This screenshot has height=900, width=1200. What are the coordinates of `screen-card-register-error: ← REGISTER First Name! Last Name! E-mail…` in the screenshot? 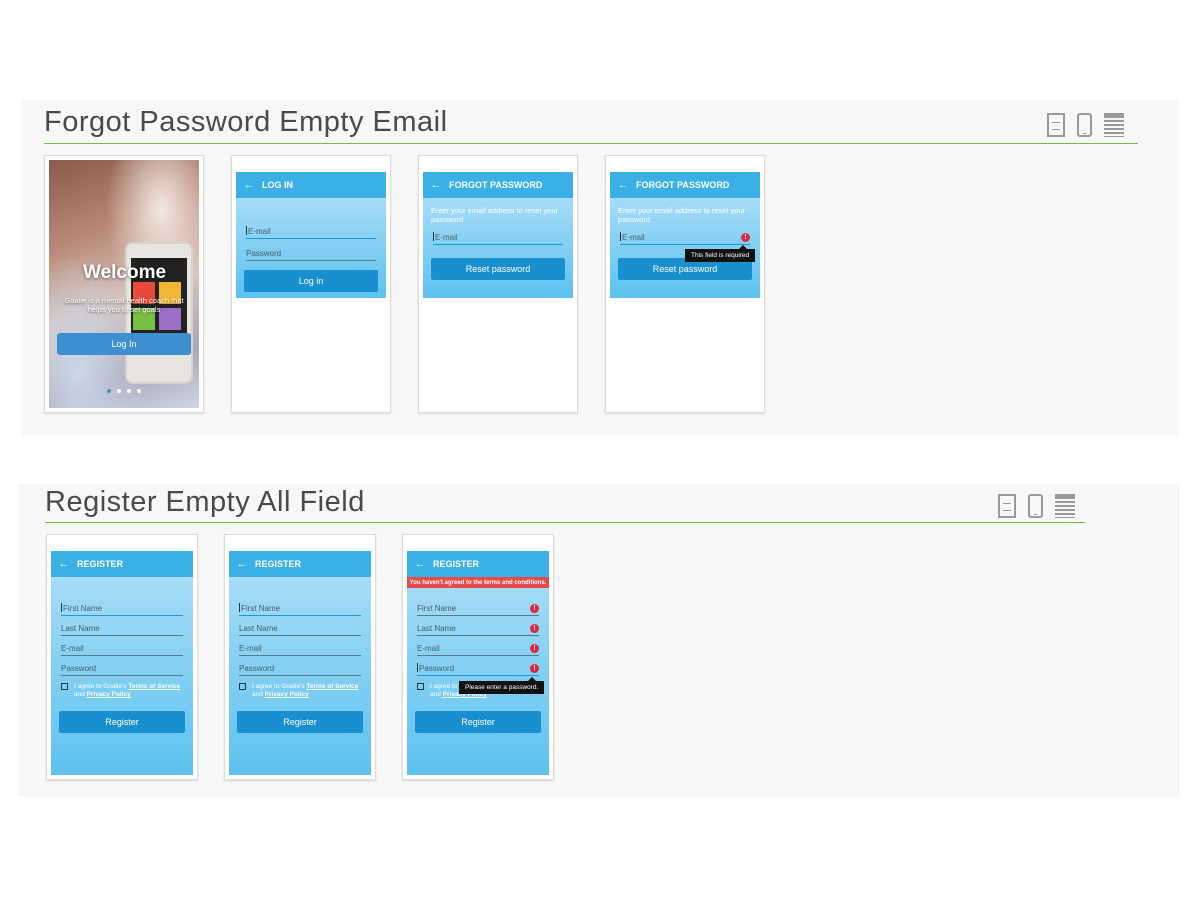 It's located at (478, 657).